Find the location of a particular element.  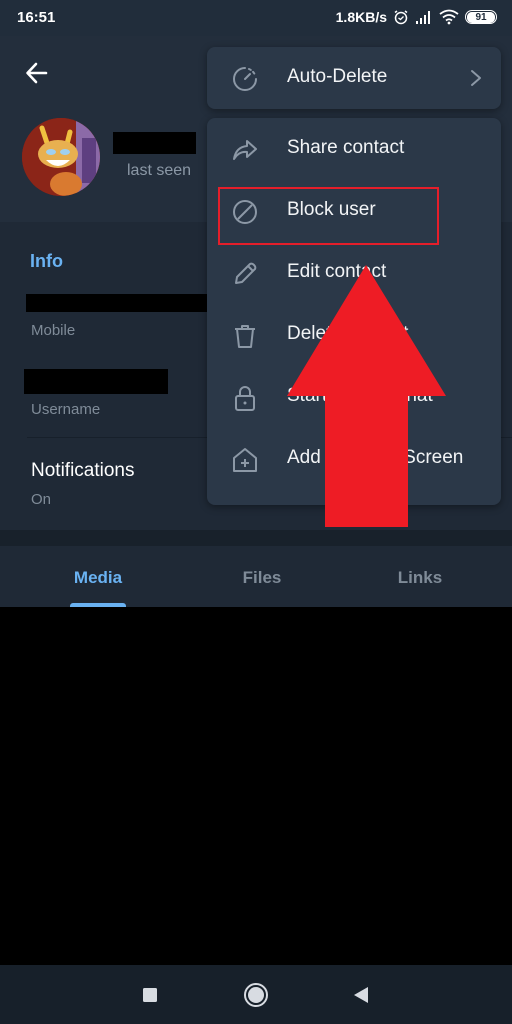

status-icons: 1.8KB/s 91 is located at coordinates (416, 17).